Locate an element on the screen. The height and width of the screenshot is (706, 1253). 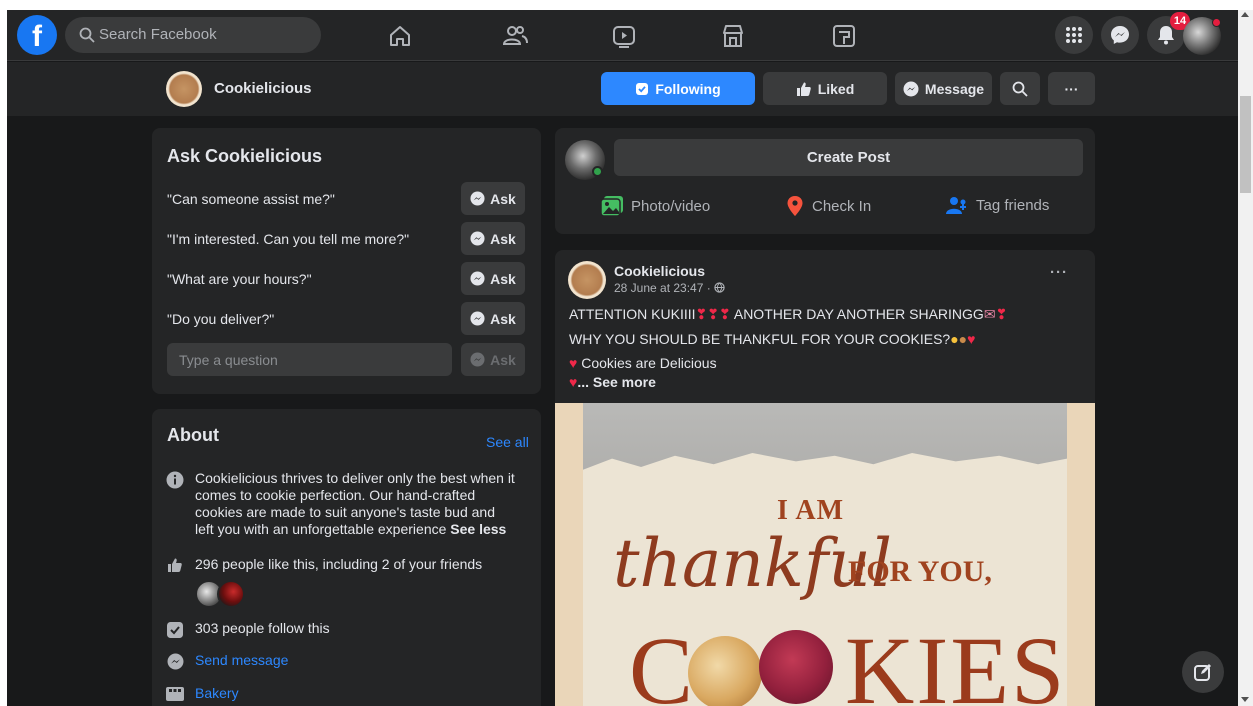
ask-question: "What are your hours?" is located at coordinates (239, 279).